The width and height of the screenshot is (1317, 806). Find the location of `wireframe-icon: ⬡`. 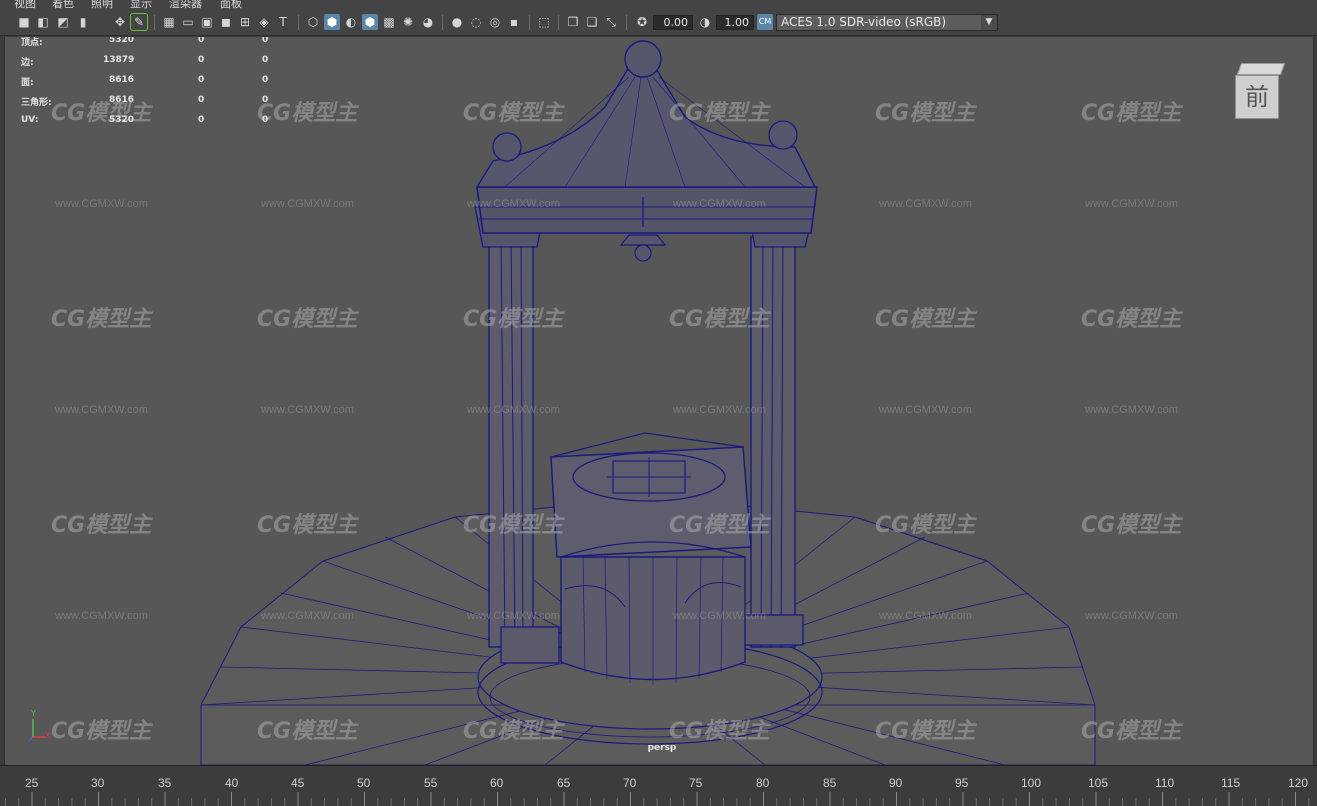

wireframe-icon: ⬡ is located at coordinates (313, 22).